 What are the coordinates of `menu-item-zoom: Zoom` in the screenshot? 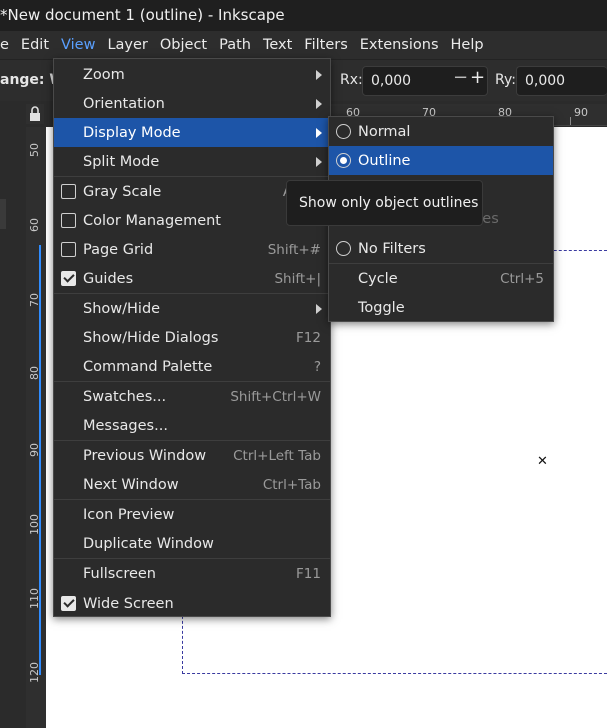 It's located at (192, 74).